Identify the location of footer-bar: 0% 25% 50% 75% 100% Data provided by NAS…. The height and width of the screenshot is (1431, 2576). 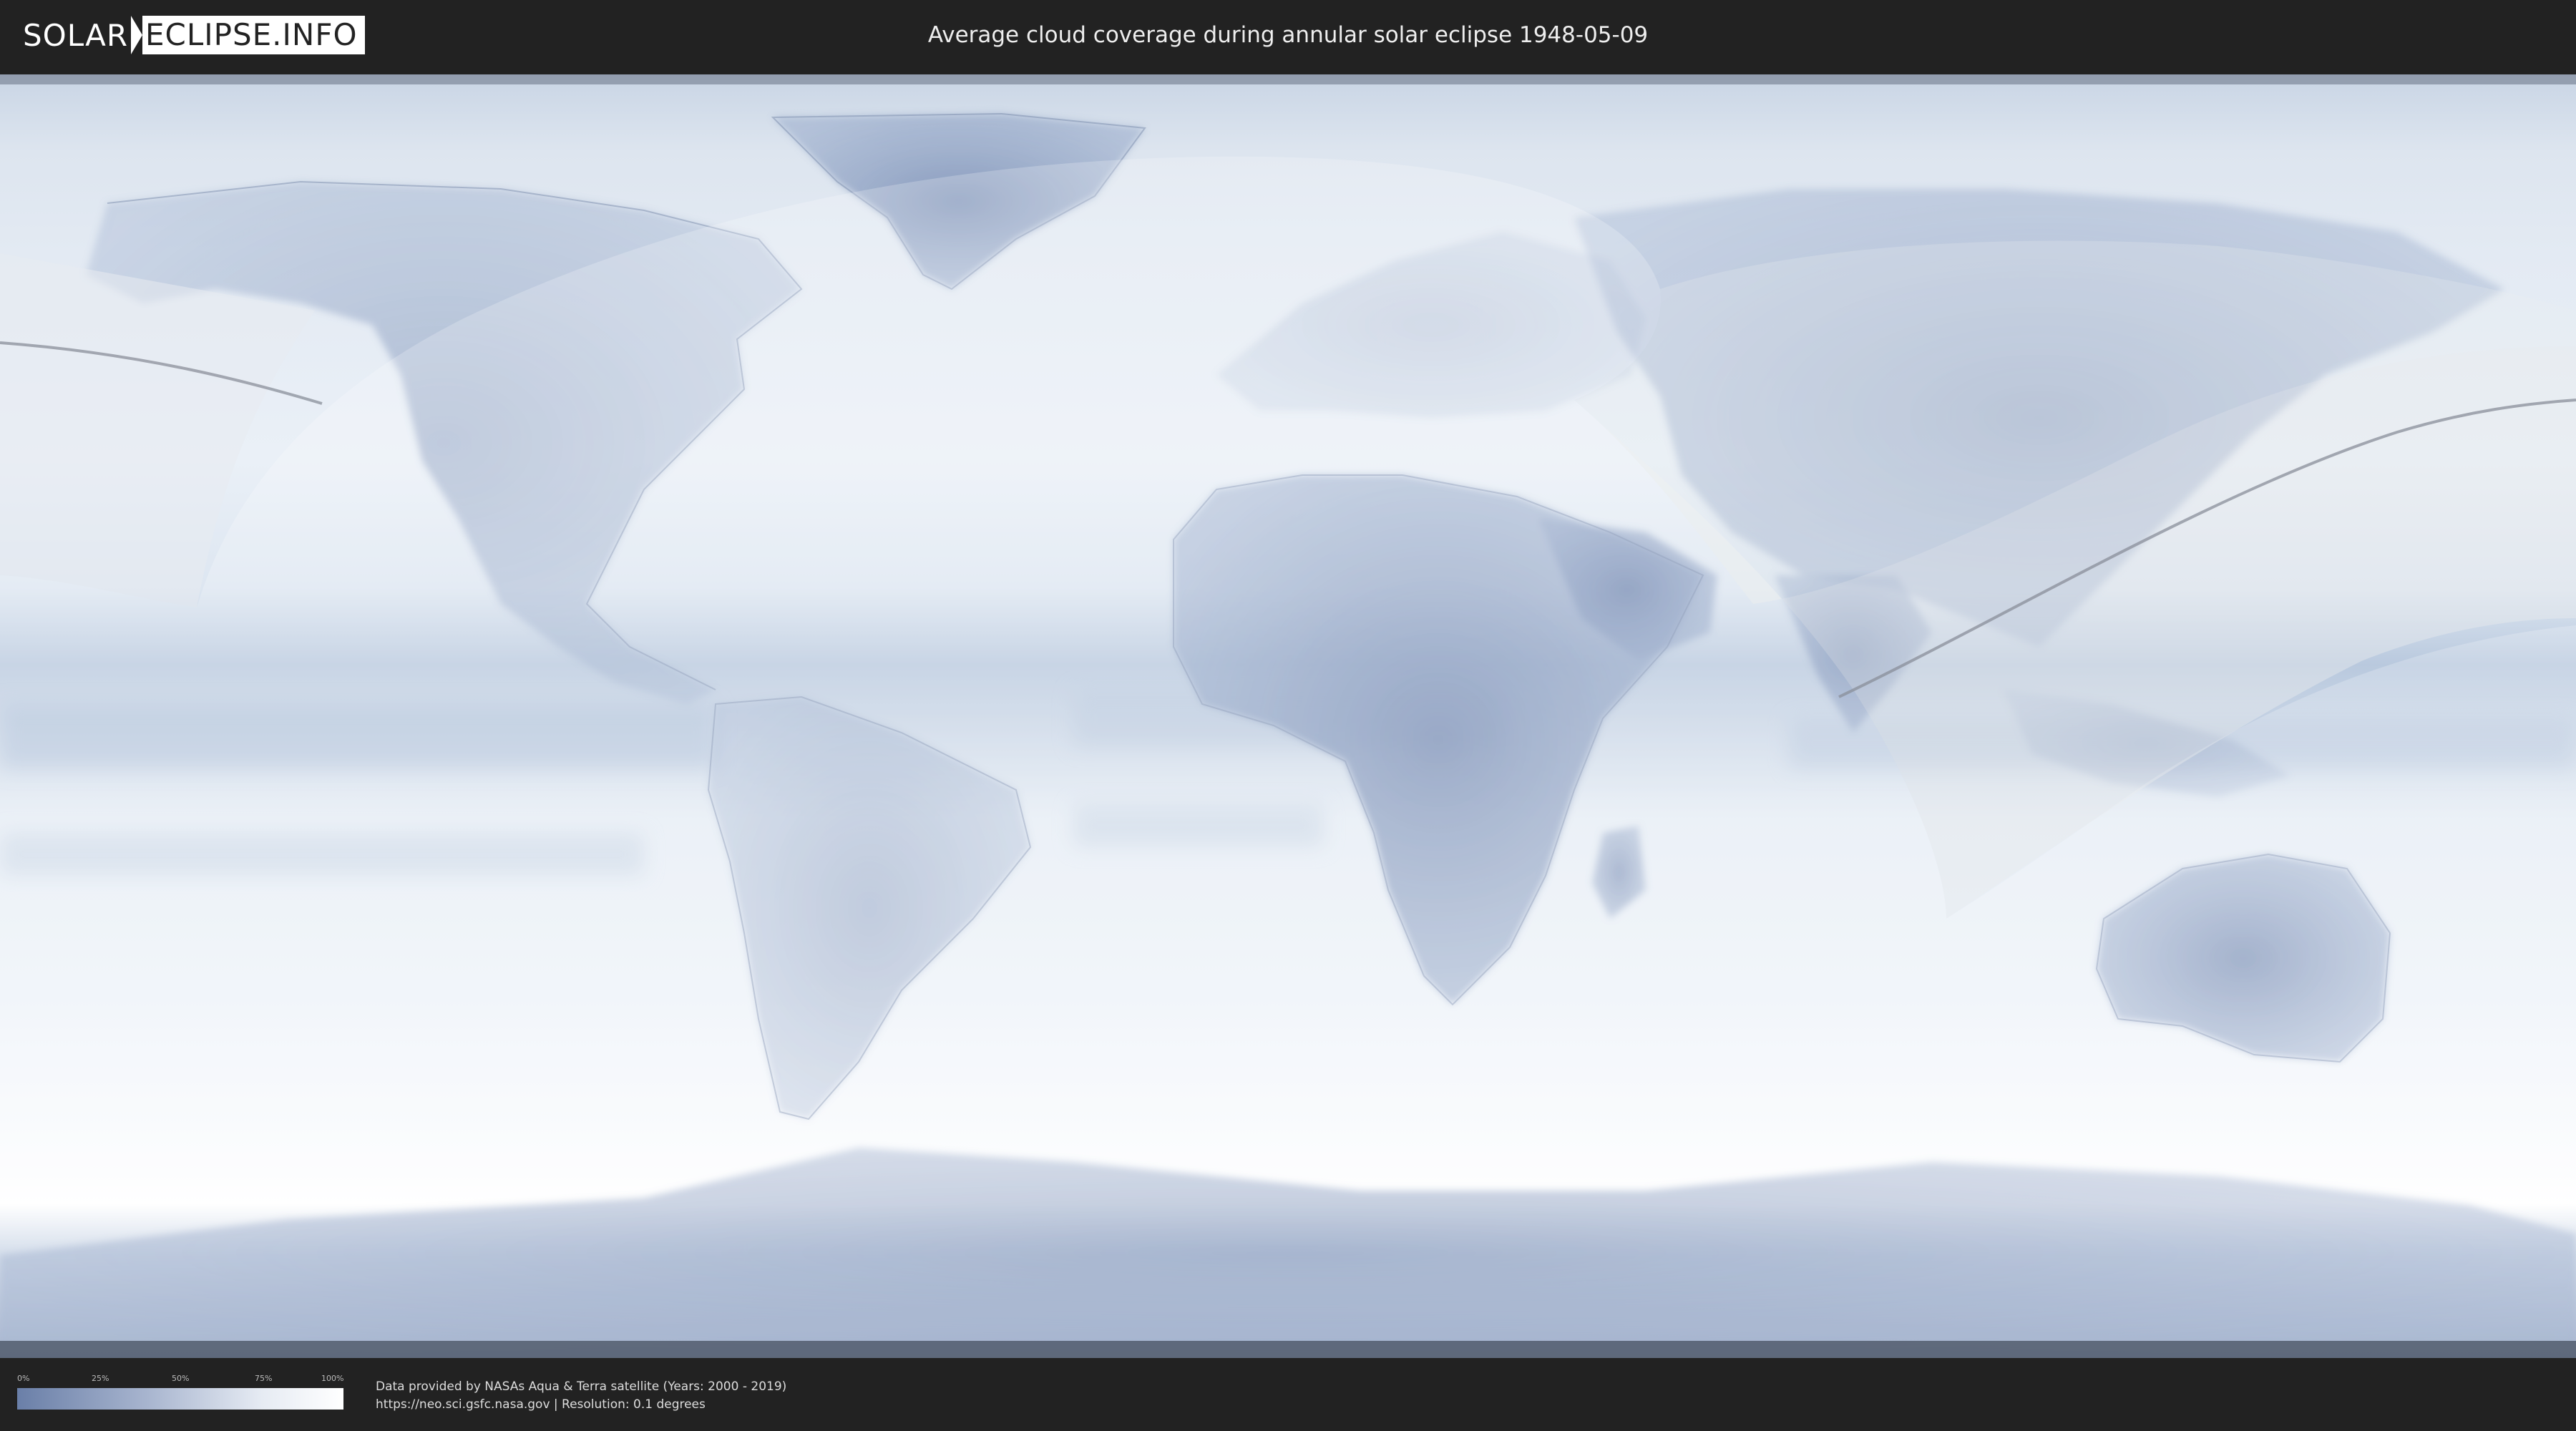
(1288, 1394).